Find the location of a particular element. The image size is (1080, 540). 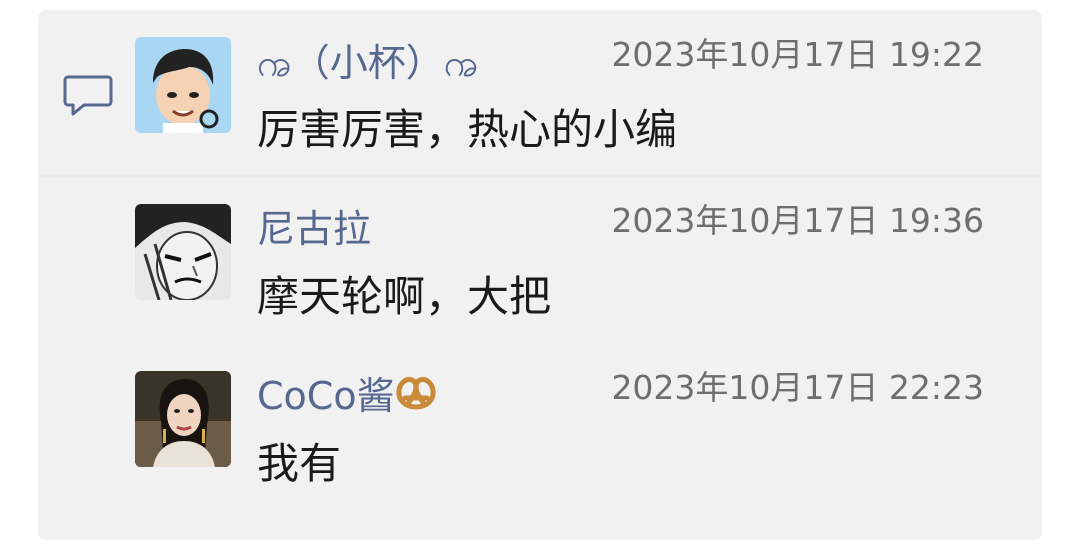

comment-author: CoCo酱 is located at coordinates (347, 396).